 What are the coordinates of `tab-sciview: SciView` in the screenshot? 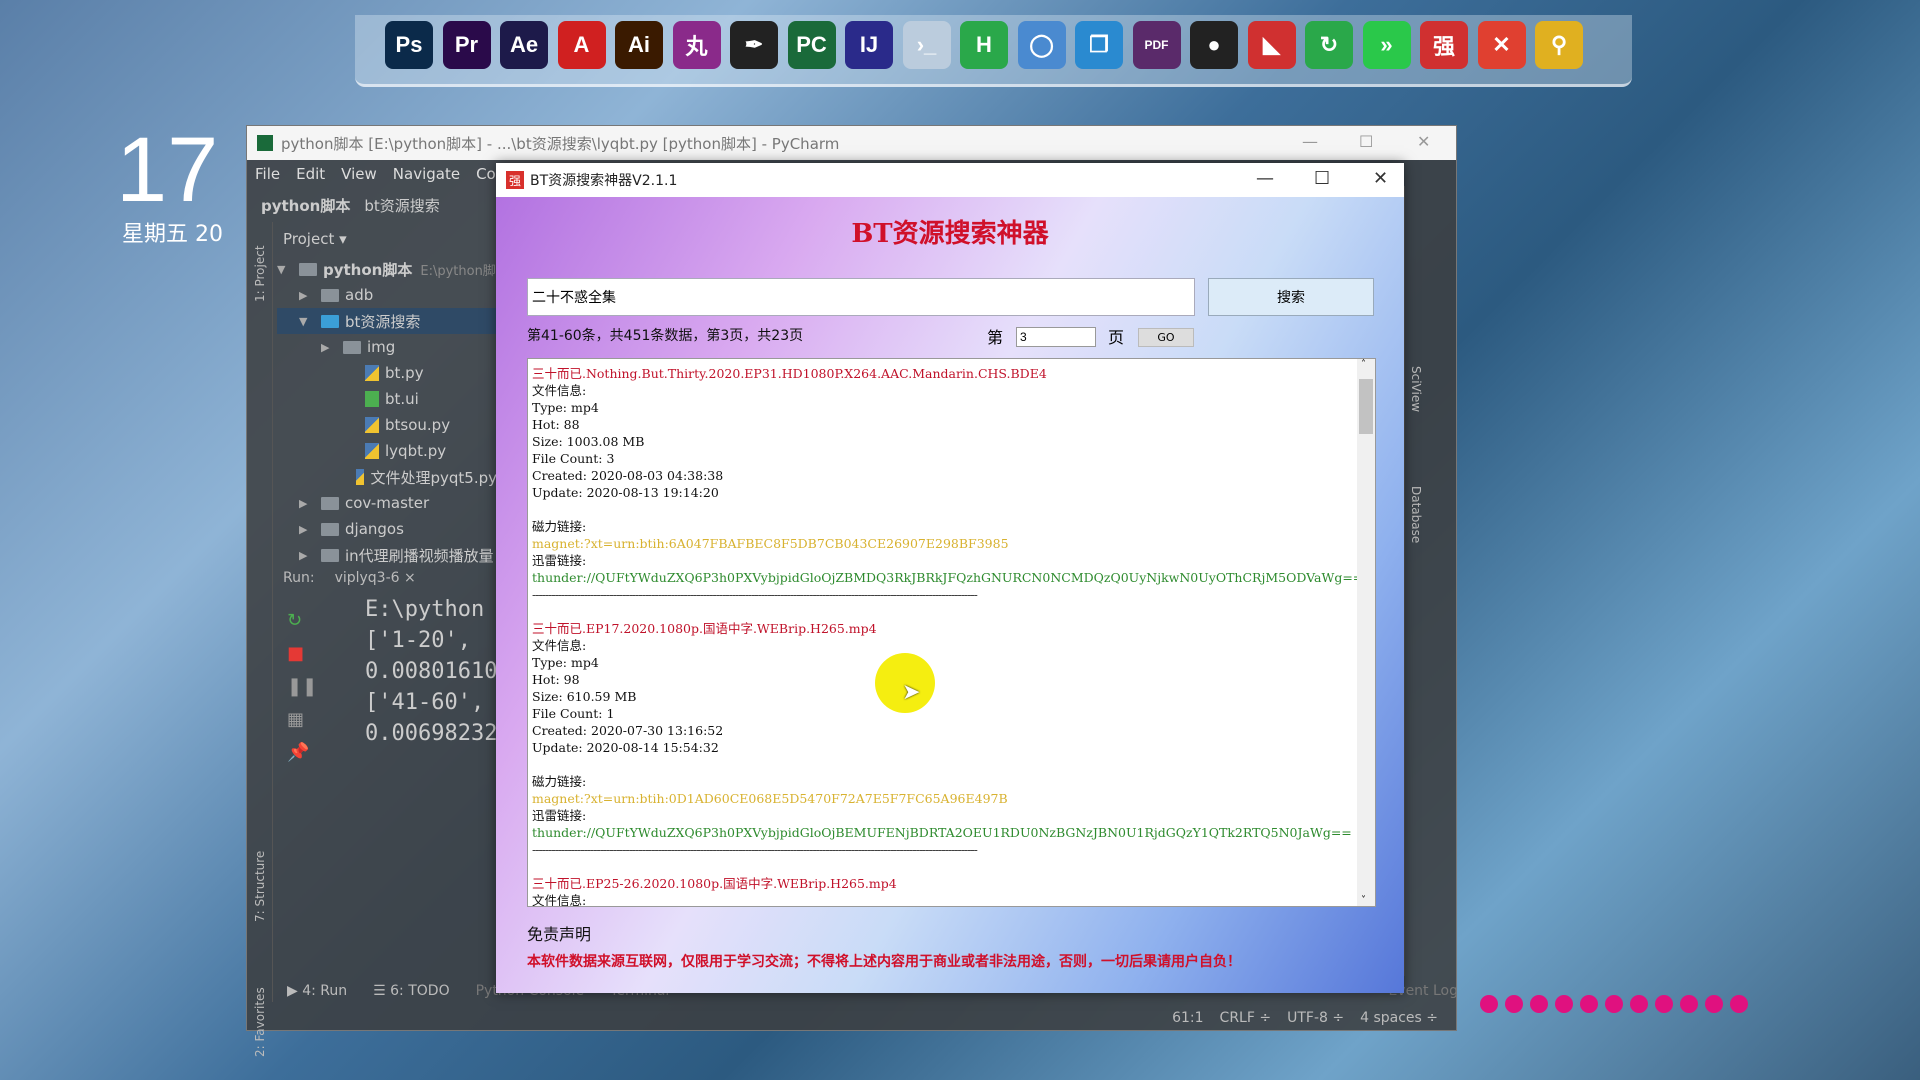 It's located at (1416, 389).